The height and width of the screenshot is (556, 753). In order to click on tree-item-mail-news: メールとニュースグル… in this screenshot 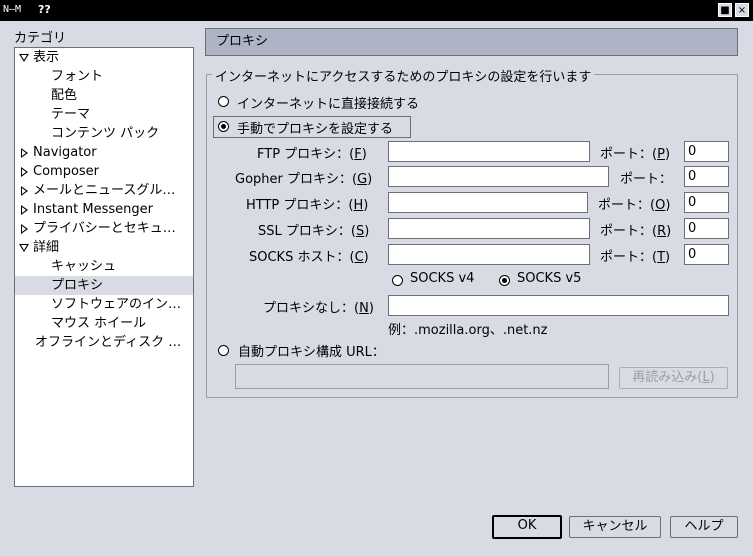, I will do `click(104, 190)`.